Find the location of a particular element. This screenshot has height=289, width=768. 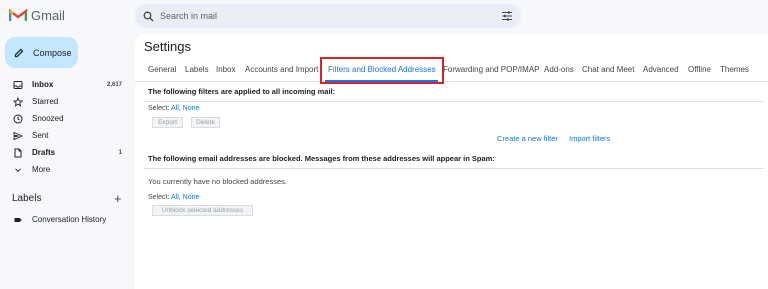

unblock-selected-button: Unblock selected addresses is located at coordinates (202, 210).